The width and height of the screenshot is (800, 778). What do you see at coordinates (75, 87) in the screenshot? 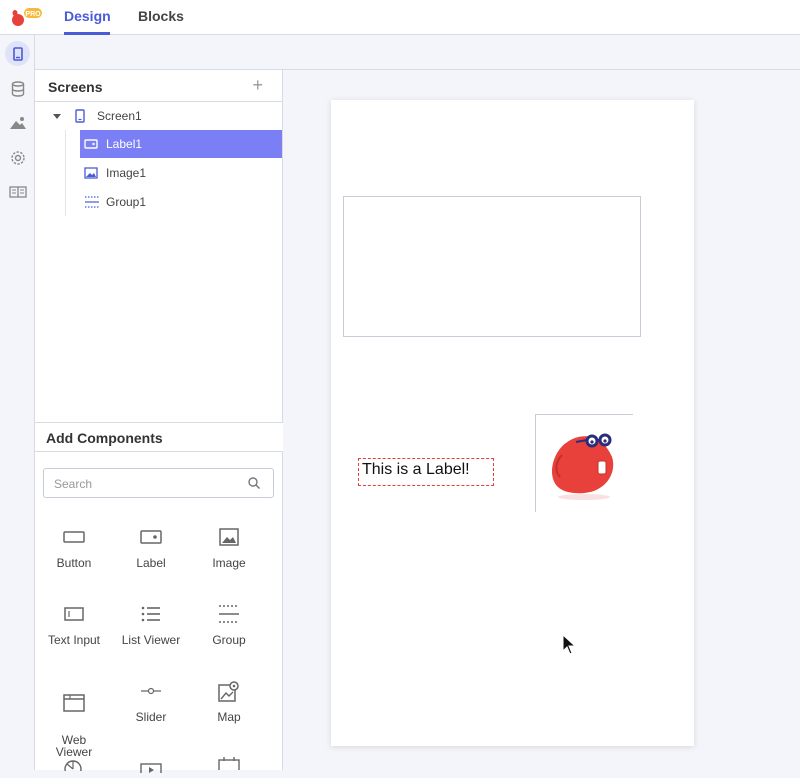
I see `screens-title: Screens` at bounding box center [75, 87].